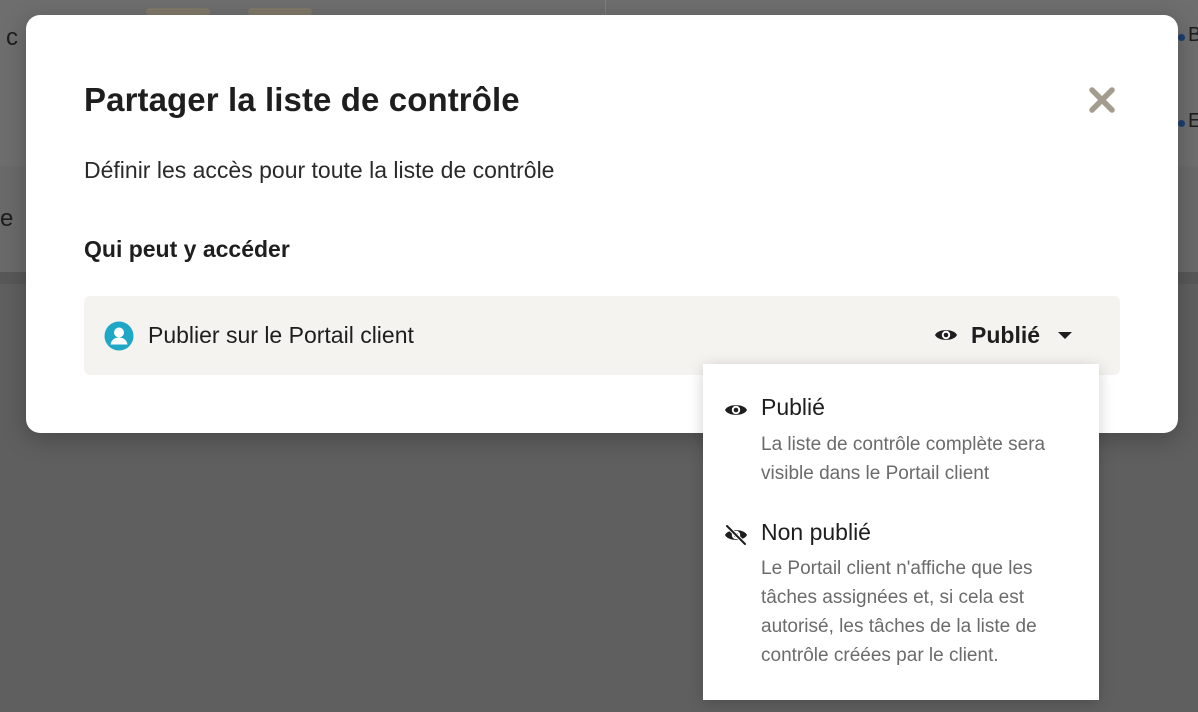 The height and width of the screenshot is (712, 1198). I want to click on close-button, so click(1102, 100).